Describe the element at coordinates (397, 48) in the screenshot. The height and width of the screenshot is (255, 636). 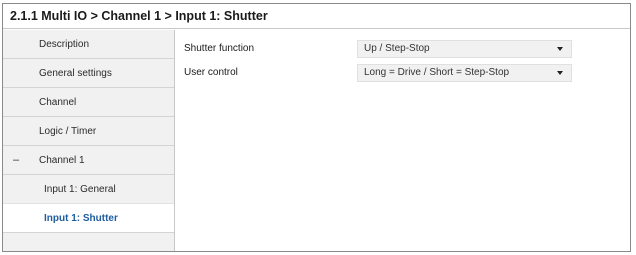
I see `select-value: Up / Step-Stop` at that location.